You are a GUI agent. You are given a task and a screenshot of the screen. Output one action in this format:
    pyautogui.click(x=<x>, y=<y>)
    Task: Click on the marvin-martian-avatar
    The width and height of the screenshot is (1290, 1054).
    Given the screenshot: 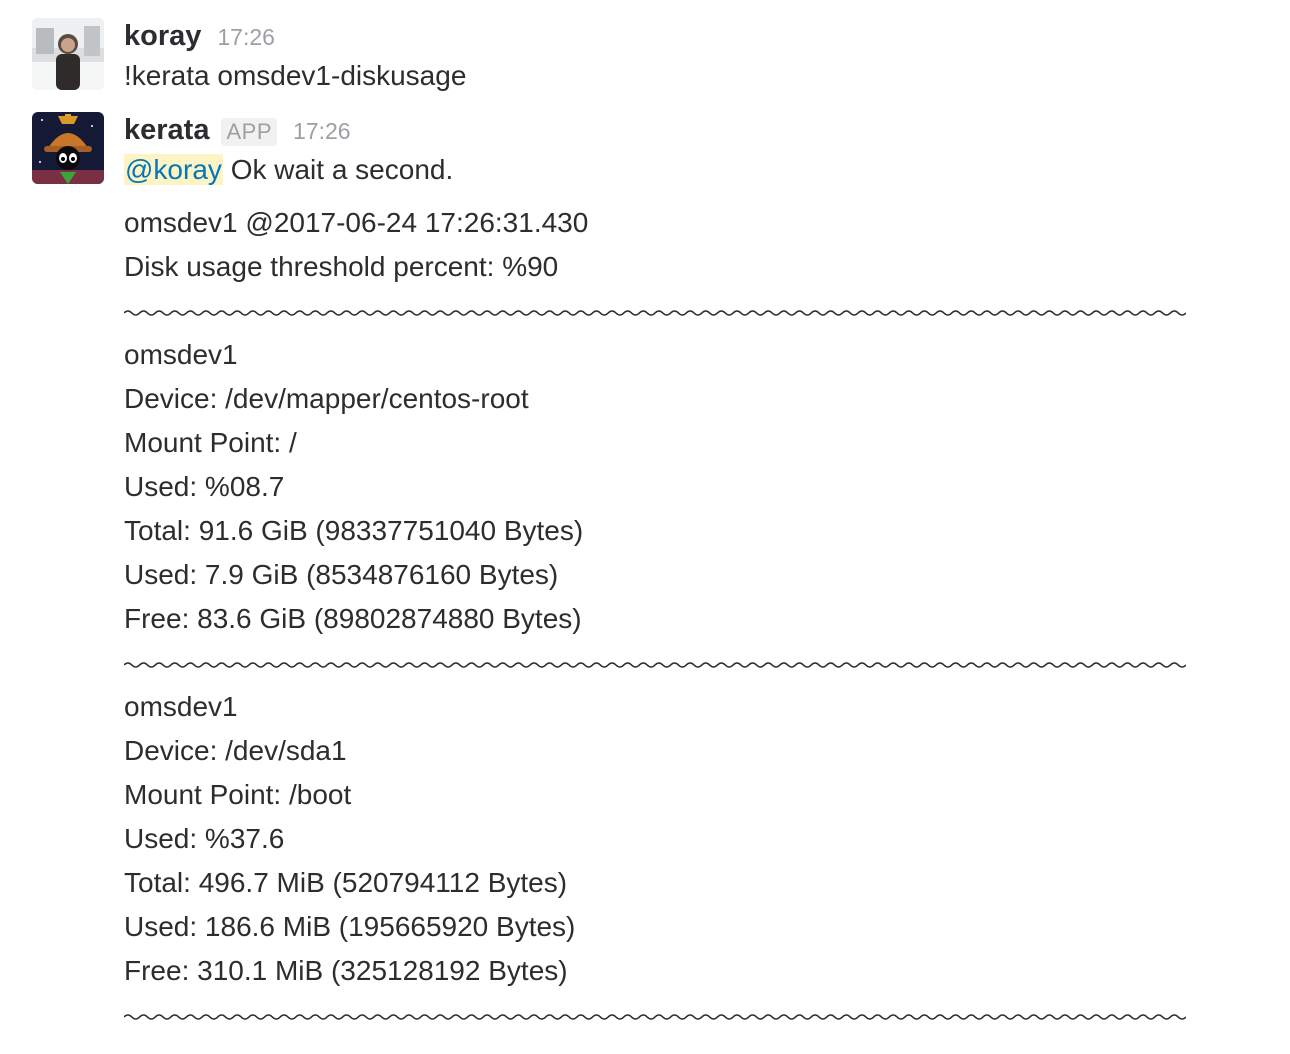 What is the action you would take?
    pyautogui.click(x=68, y=148)
    